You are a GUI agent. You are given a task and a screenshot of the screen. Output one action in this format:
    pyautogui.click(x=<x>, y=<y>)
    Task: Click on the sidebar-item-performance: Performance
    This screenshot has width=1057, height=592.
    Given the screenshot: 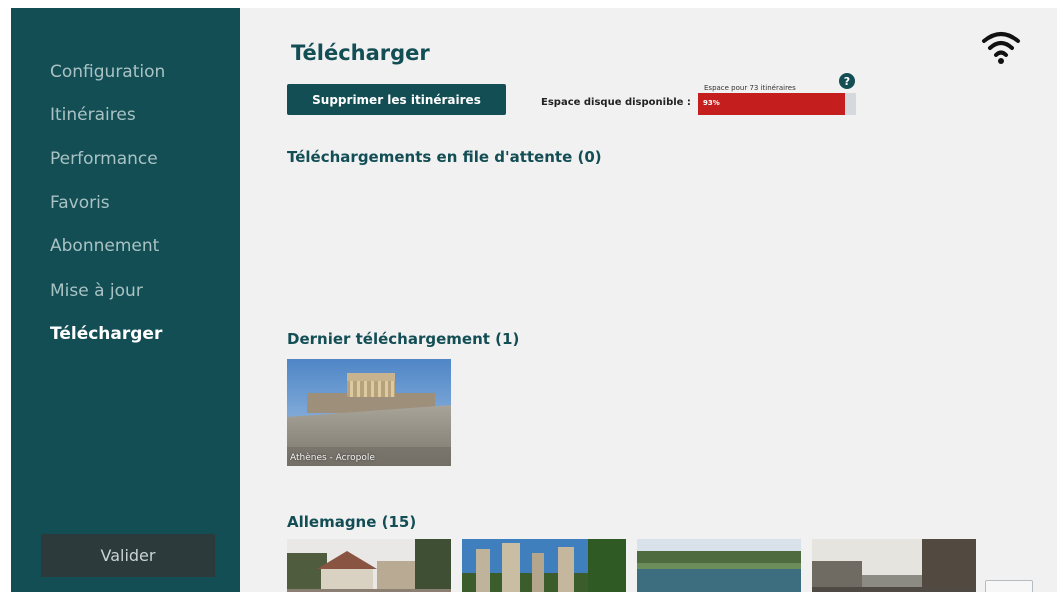 What is the action you would take?
    pyautogui.click(x=104, y=159)
    